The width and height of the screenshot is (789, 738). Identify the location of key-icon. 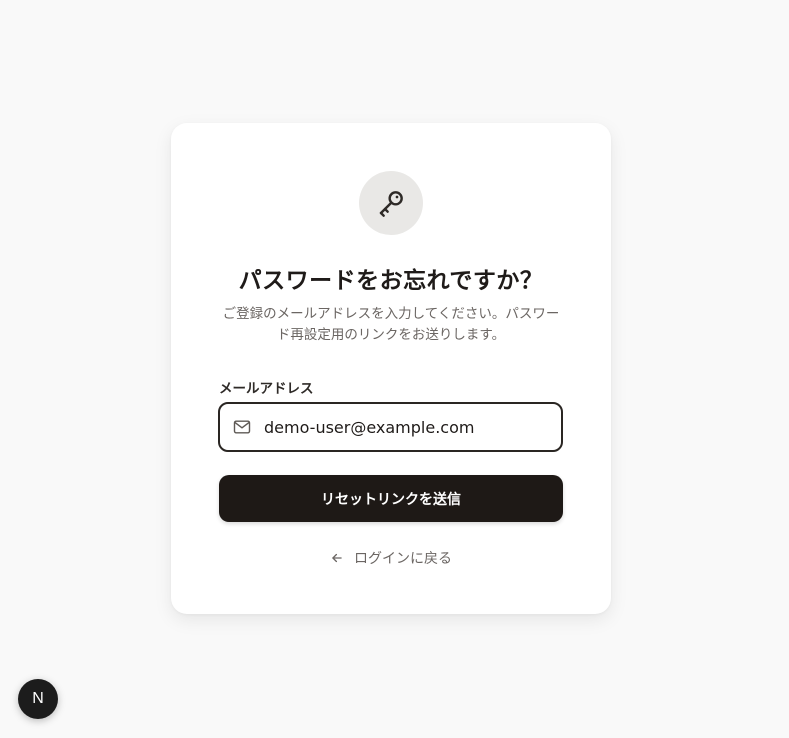
(391, 204).